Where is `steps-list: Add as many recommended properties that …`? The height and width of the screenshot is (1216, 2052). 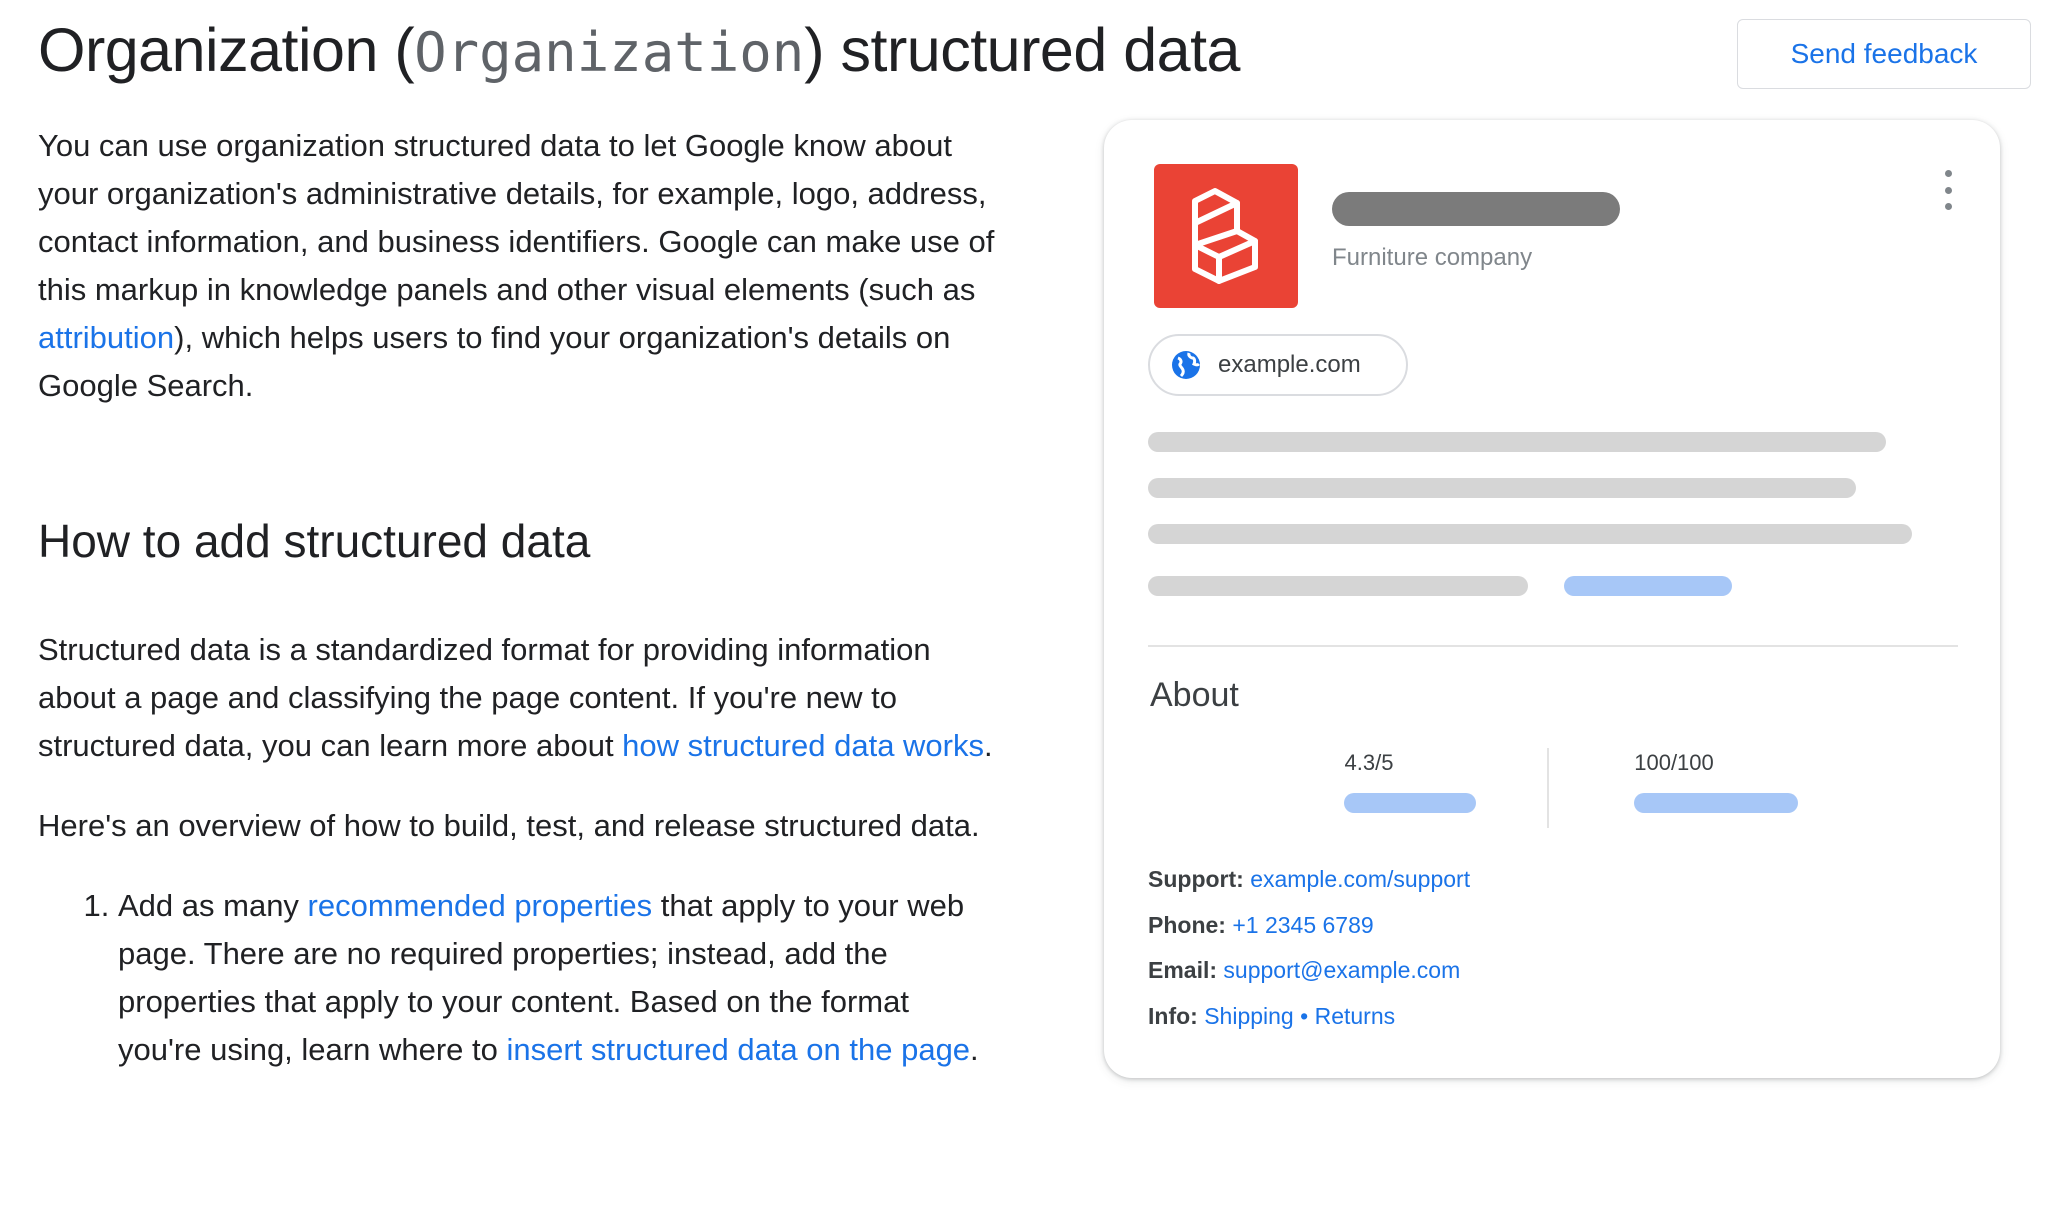
steps-list: Add as many recommended properties that … is located at coordinates (518, 978).